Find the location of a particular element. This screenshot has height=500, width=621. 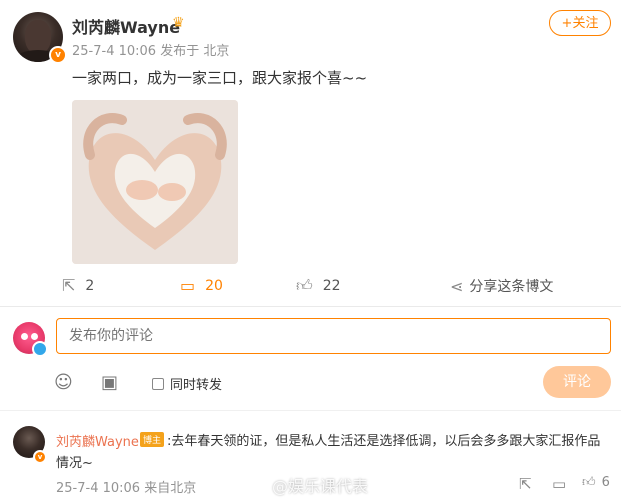

comment-button: ▭ 20 is located at coordinates (201, 285).